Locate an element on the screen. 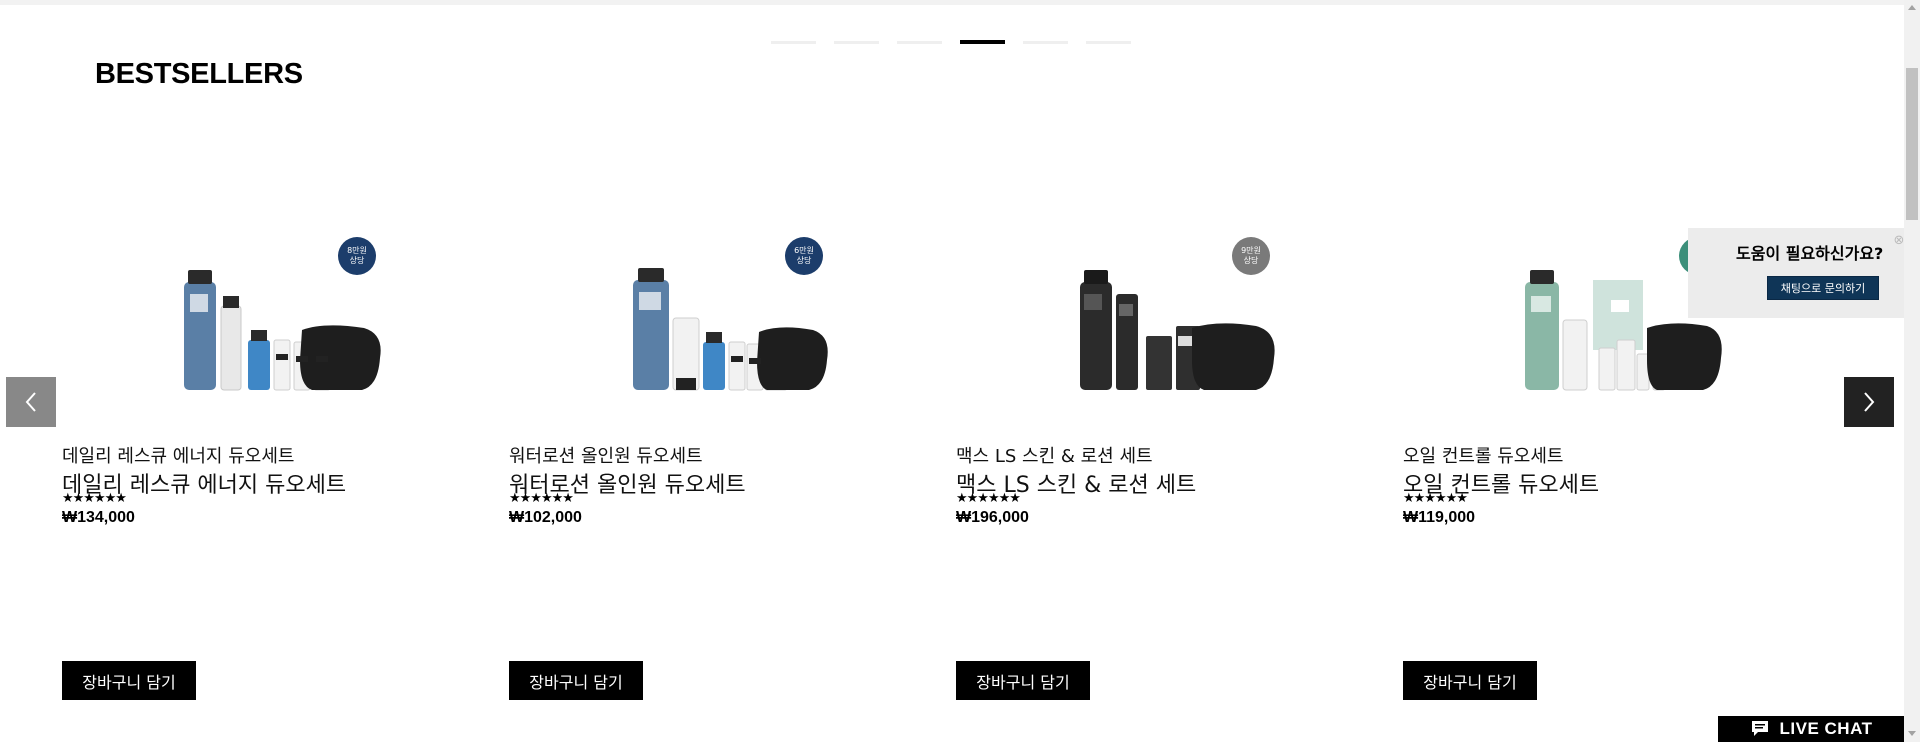 Image resolution: width=1920 pixels, height=742 pixels. product-price: ₩102,000 is located at coordinates (545, 517).